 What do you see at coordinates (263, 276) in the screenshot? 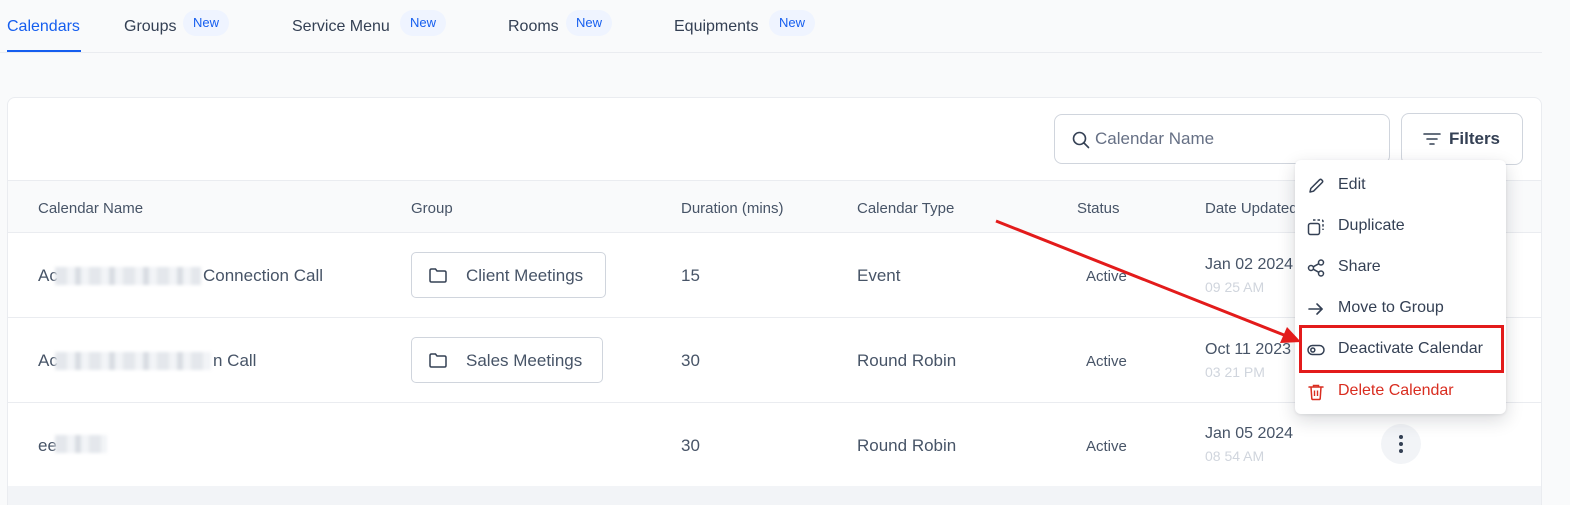
I see `calendar-name-suffix: Connection Call` at bounding box center [263, 276].